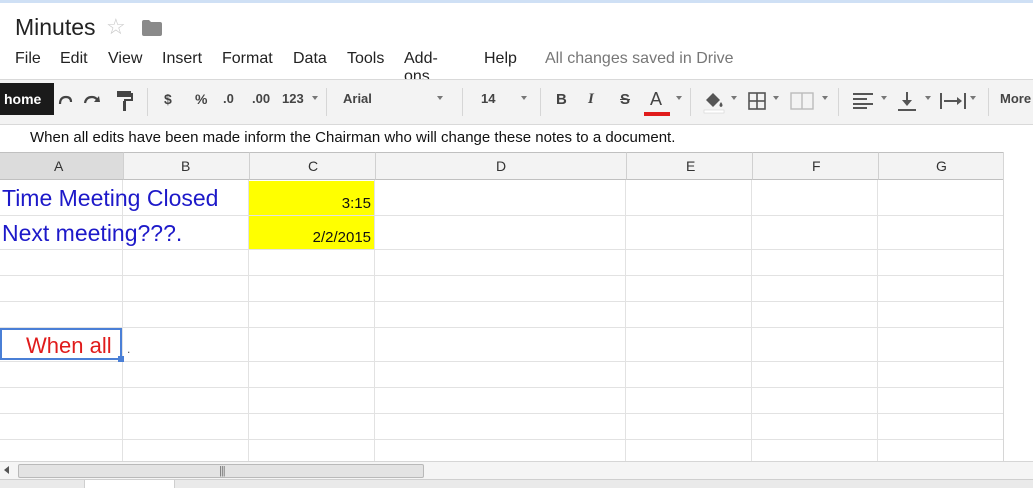  Describe the element at coordinates (247, 59) in the screenshot. I see `menu-format: Format` at that location.